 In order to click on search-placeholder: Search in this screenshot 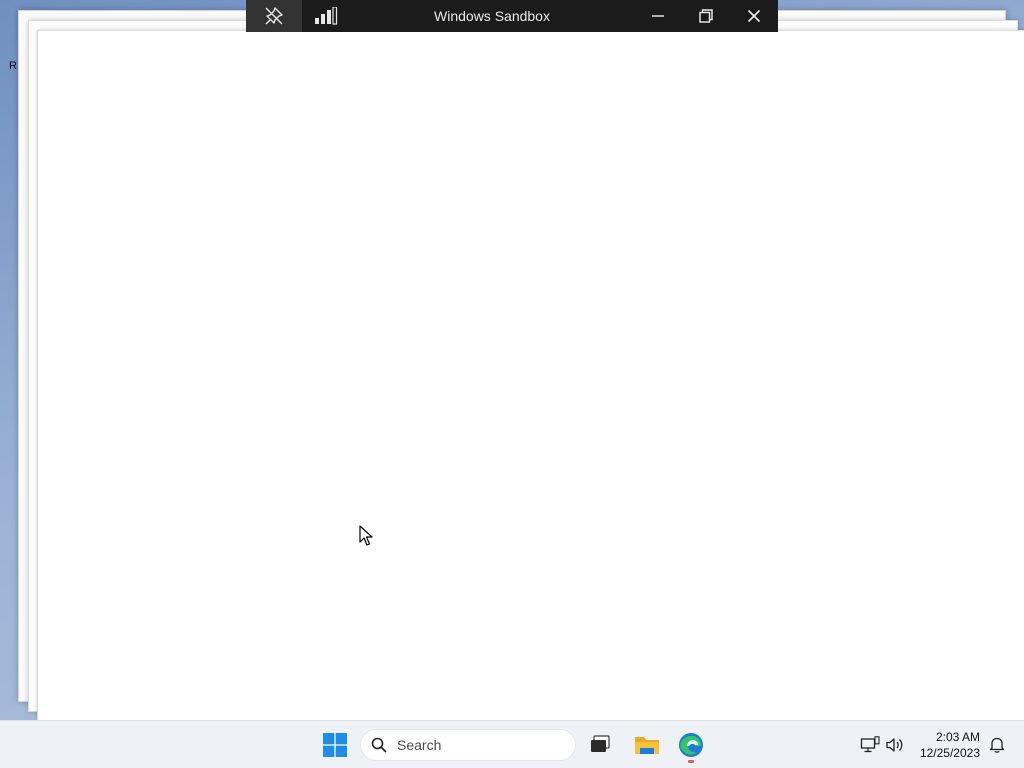, I will do `click(419, 745)`.